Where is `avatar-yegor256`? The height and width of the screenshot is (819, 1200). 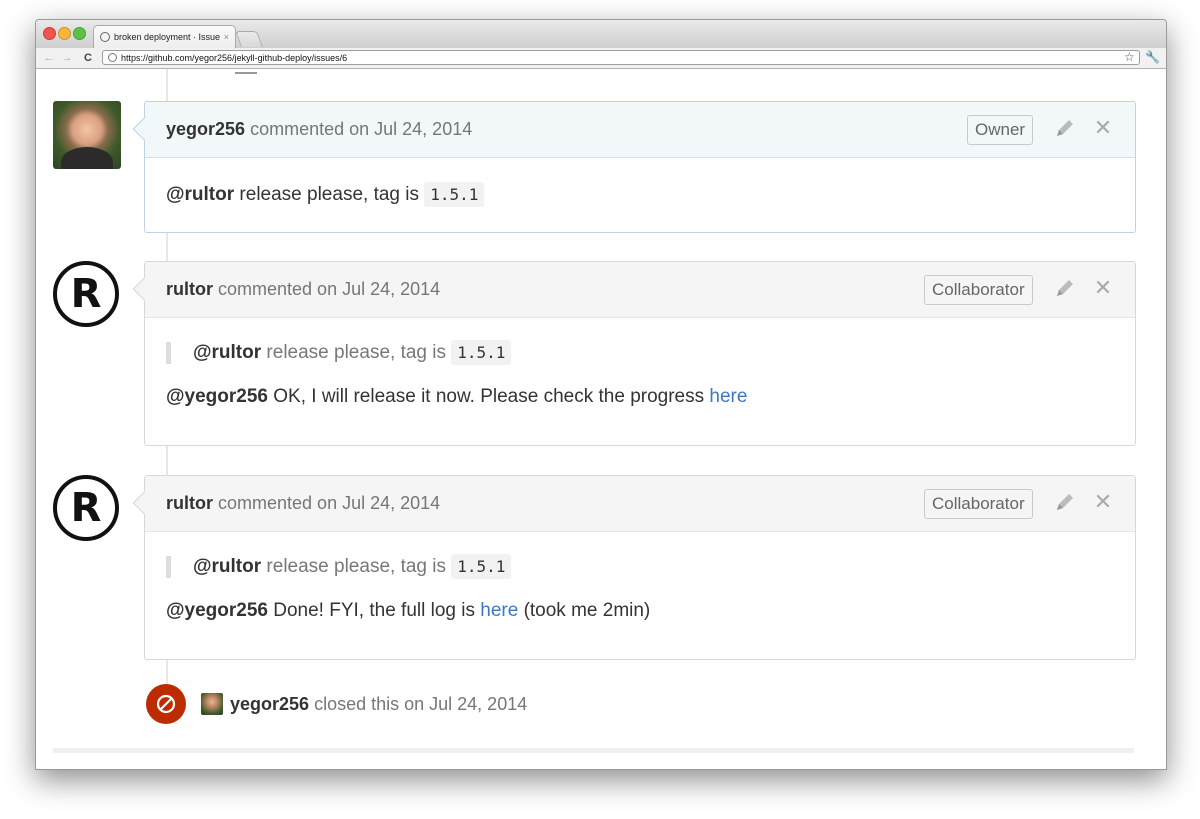 avatar-yegor256 is located at coordinates (87, 135).